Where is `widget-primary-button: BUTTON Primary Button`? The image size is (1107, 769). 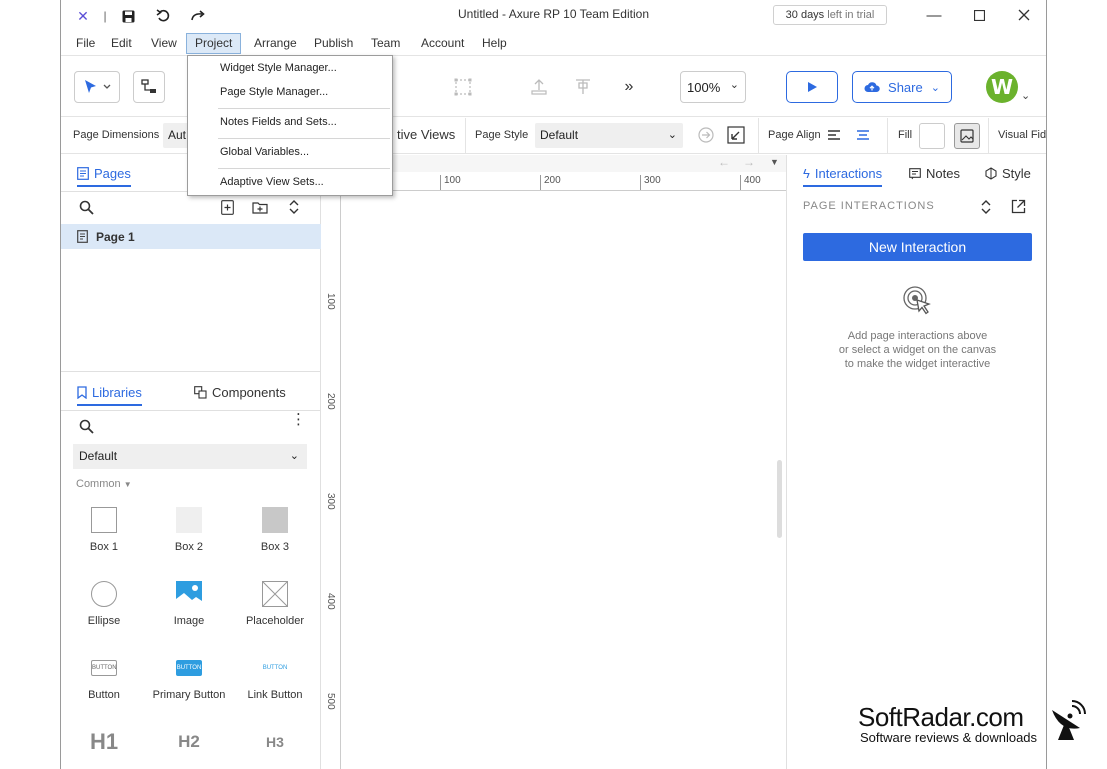
widget-primary-button: BUTTON Primary Button is located at coordinates (189, 677).